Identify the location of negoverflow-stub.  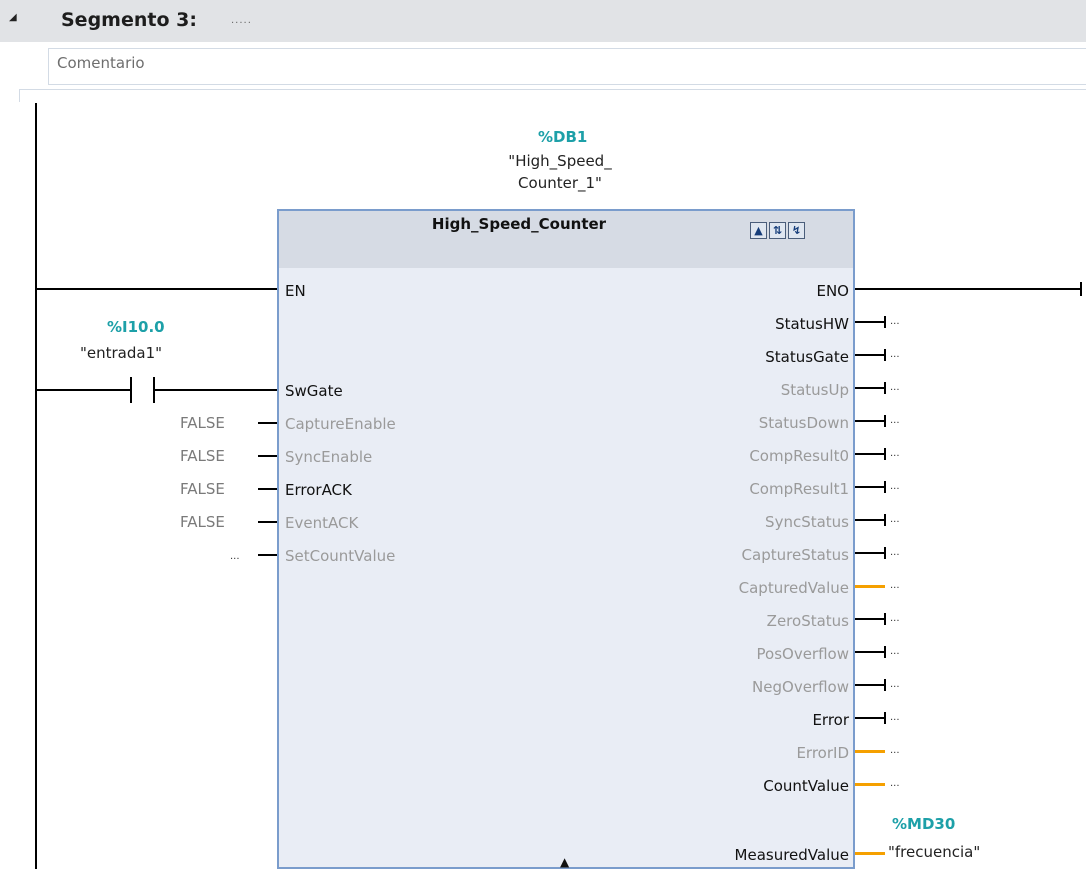
(870, 685).